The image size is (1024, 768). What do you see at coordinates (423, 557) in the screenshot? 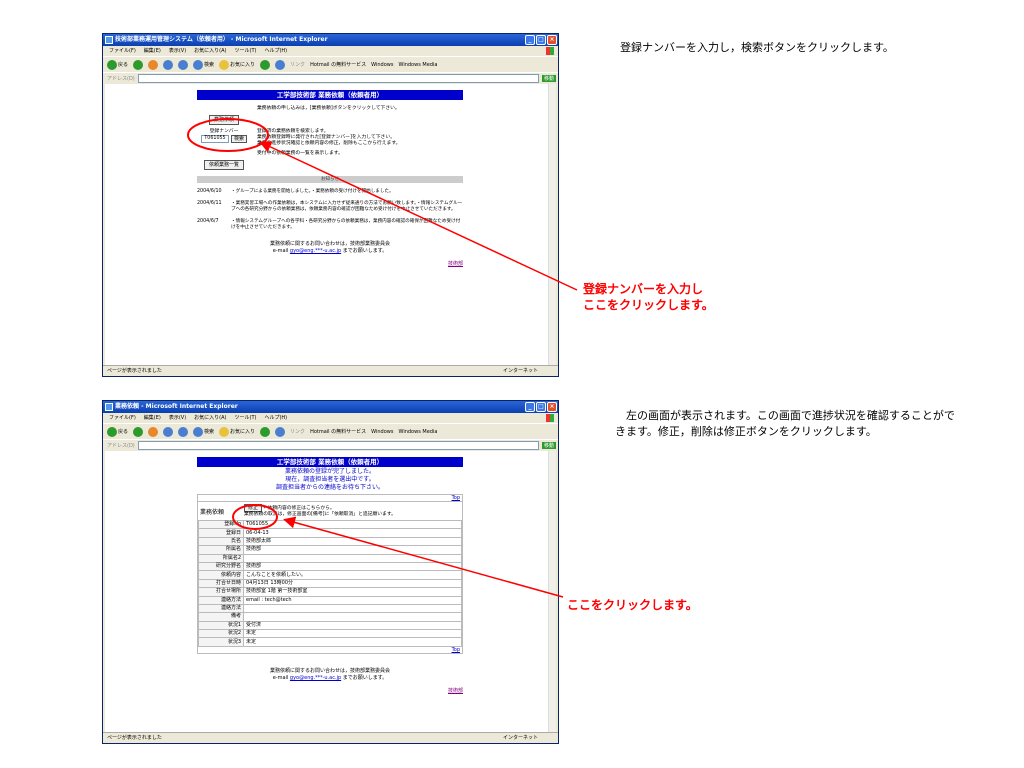
I see `callout-arrow-edit` at bounding box center [423, 557].